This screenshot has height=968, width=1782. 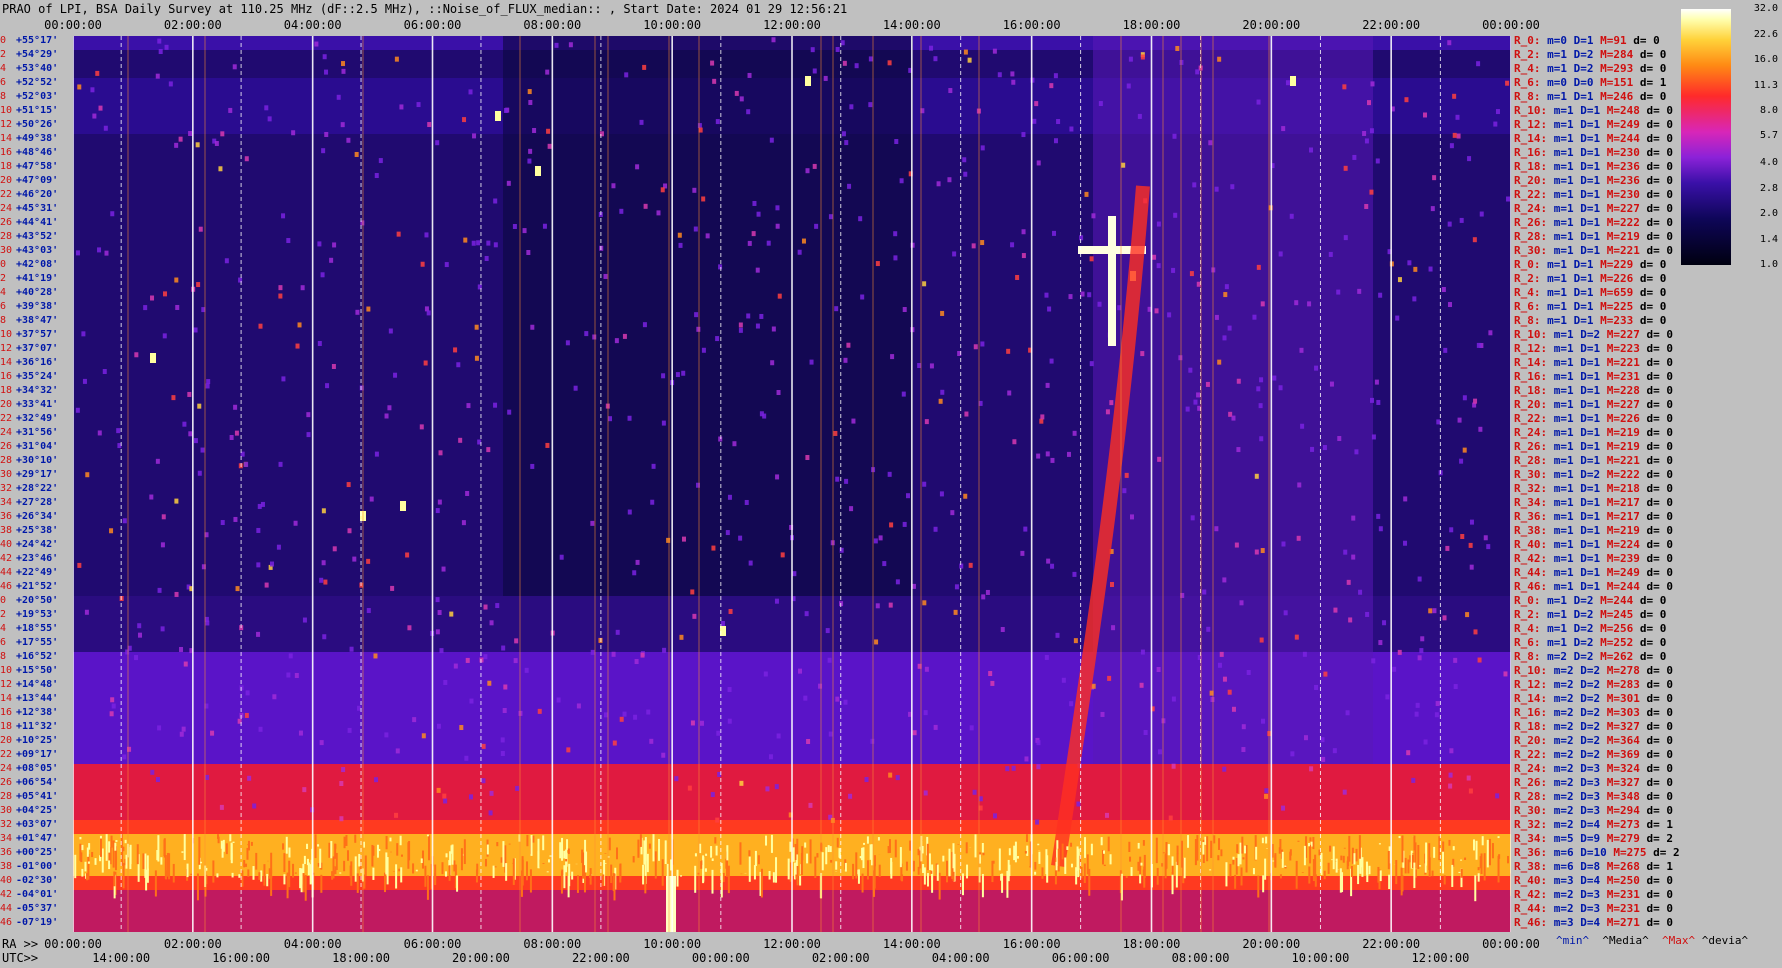 What do you see at coordinates (1597, 922) in the screenshot?
I see `stat-median: 4` at bounding box center [1597, 922].